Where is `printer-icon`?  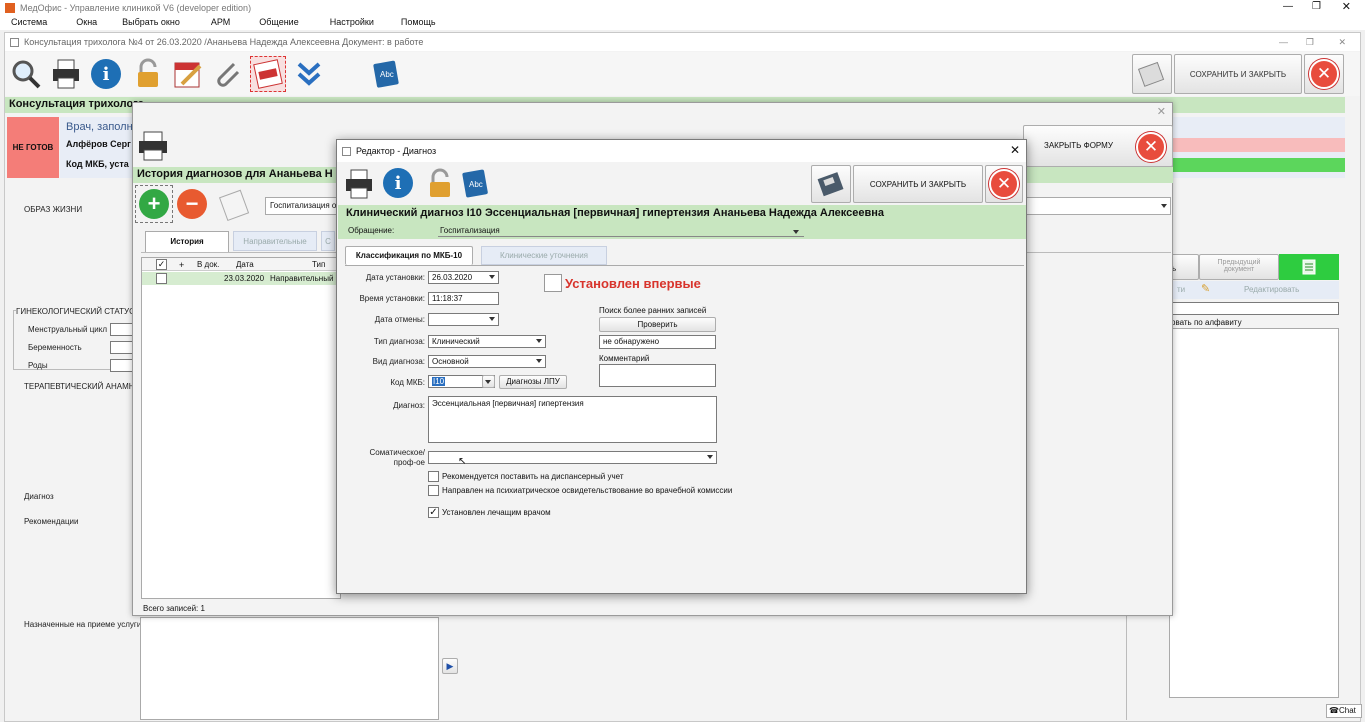 printer-icon is located at coordinates (66, 74).